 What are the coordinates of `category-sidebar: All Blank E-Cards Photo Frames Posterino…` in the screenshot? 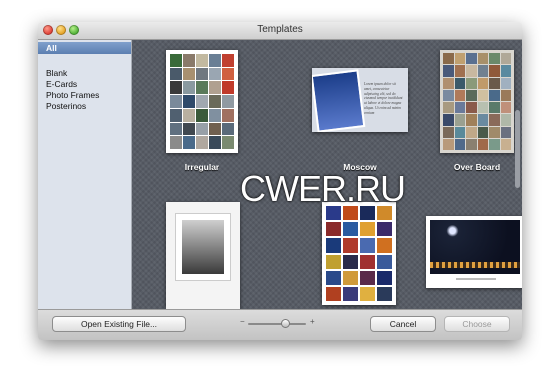 It's located at (85, 174).